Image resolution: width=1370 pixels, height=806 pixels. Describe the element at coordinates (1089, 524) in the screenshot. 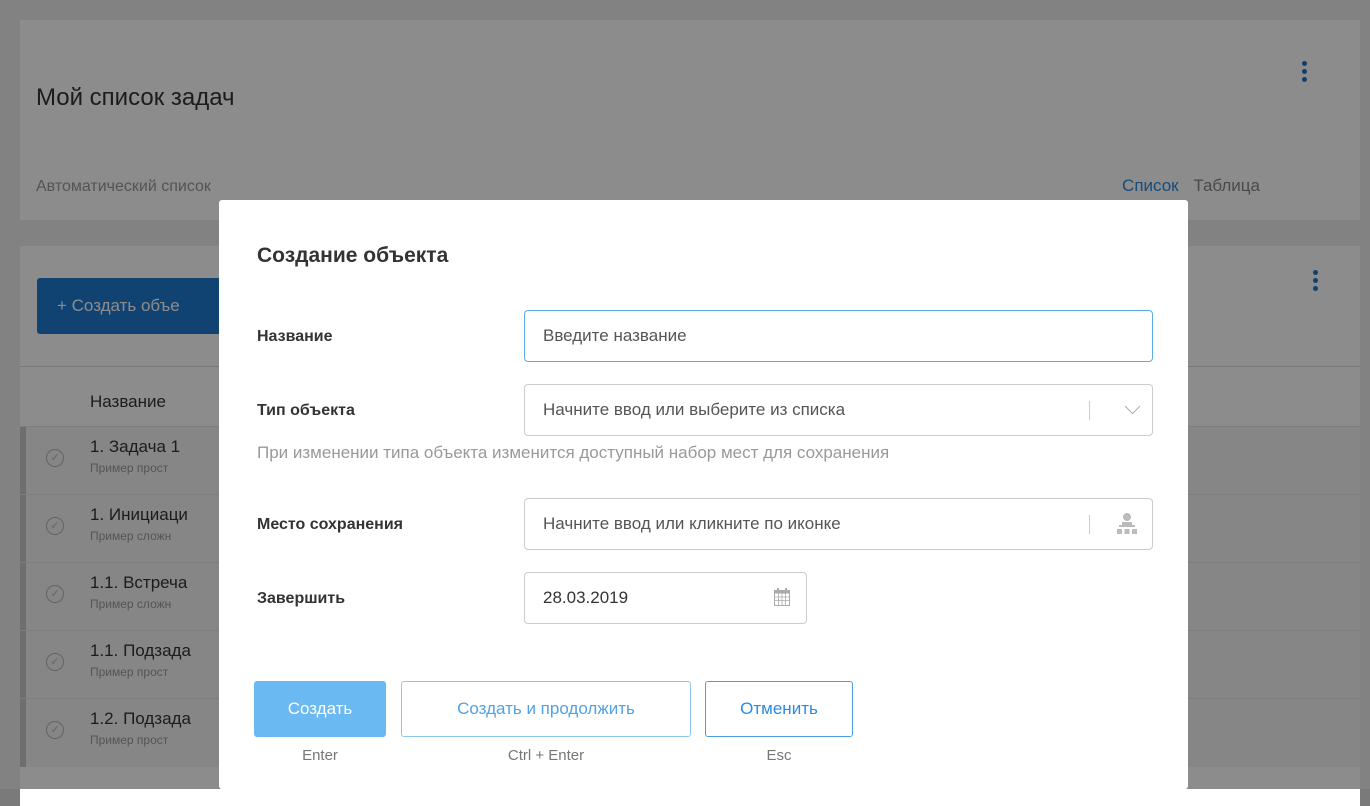

I see `input-separator` at that location.